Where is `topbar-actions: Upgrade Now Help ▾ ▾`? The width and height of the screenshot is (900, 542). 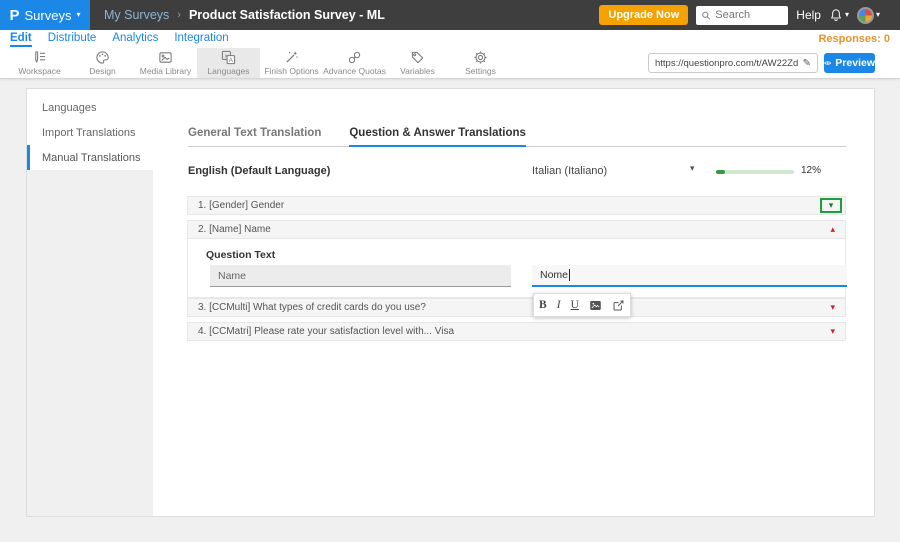 topbar-actions: Upgrade Now Help ▾ ▾ is located at coordinates (749, 15).